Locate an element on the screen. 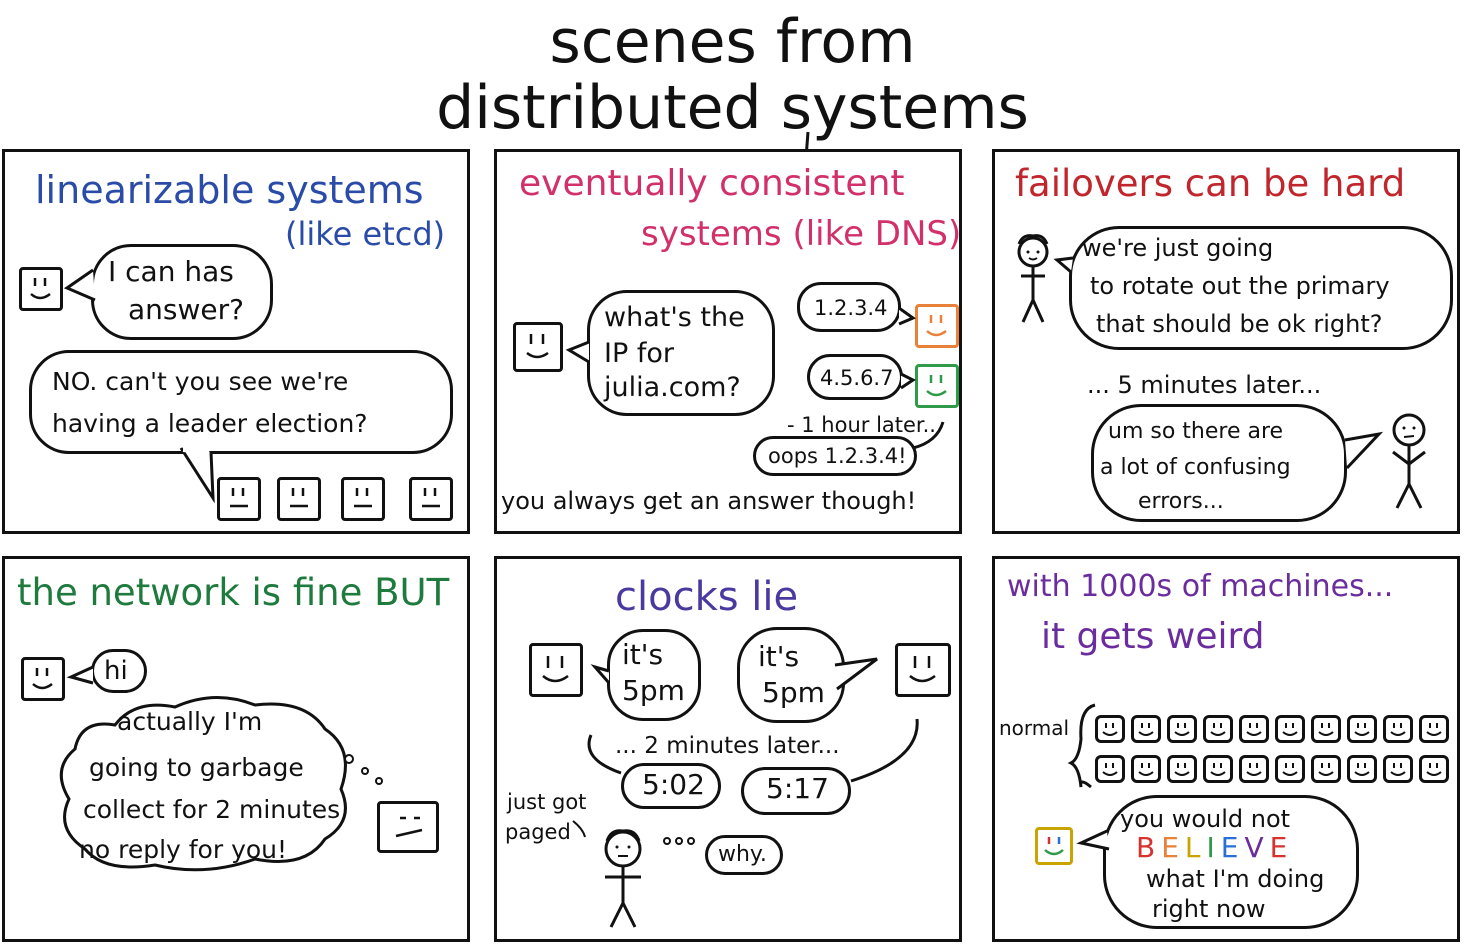 This screenshot has width=1465, height=946. paged-caption: just got is located at coordinates (547, 802).